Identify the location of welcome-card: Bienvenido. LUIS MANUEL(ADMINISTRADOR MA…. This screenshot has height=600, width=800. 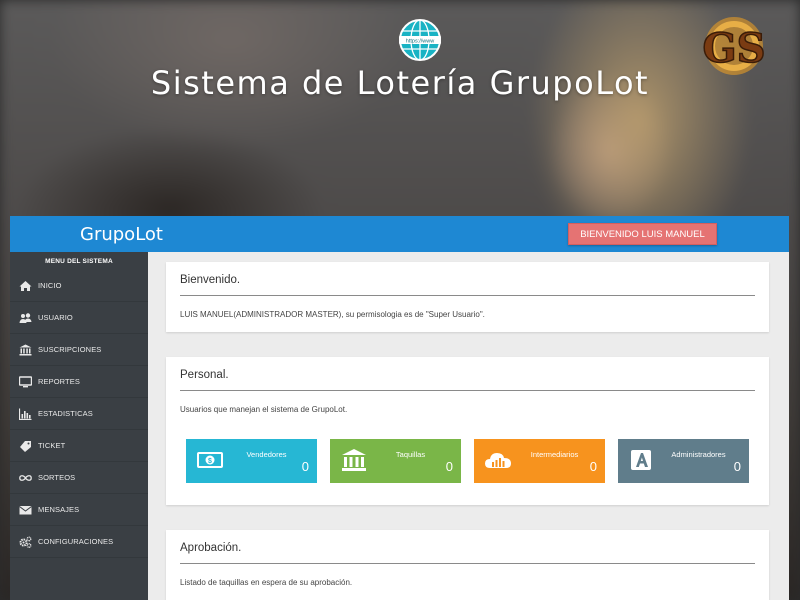
(467, 297).